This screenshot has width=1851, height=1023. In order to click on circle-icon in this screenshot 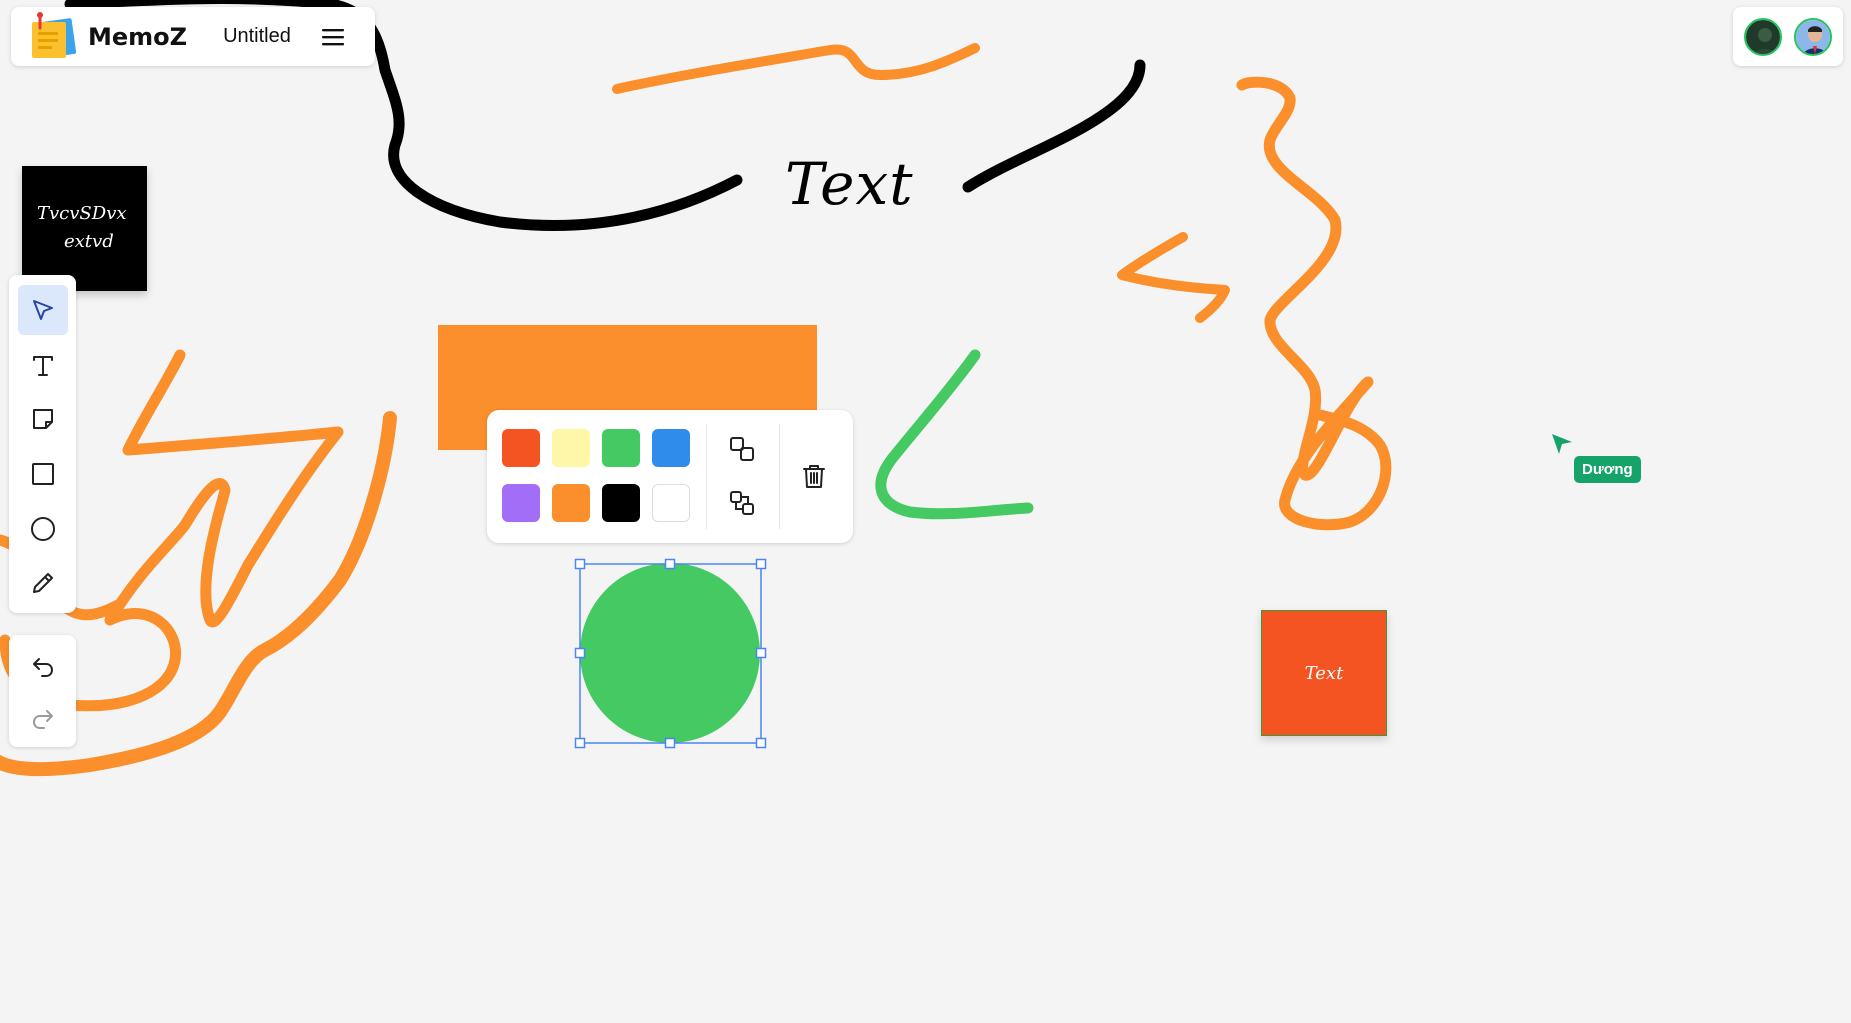, I will do `click(42, 528)`.